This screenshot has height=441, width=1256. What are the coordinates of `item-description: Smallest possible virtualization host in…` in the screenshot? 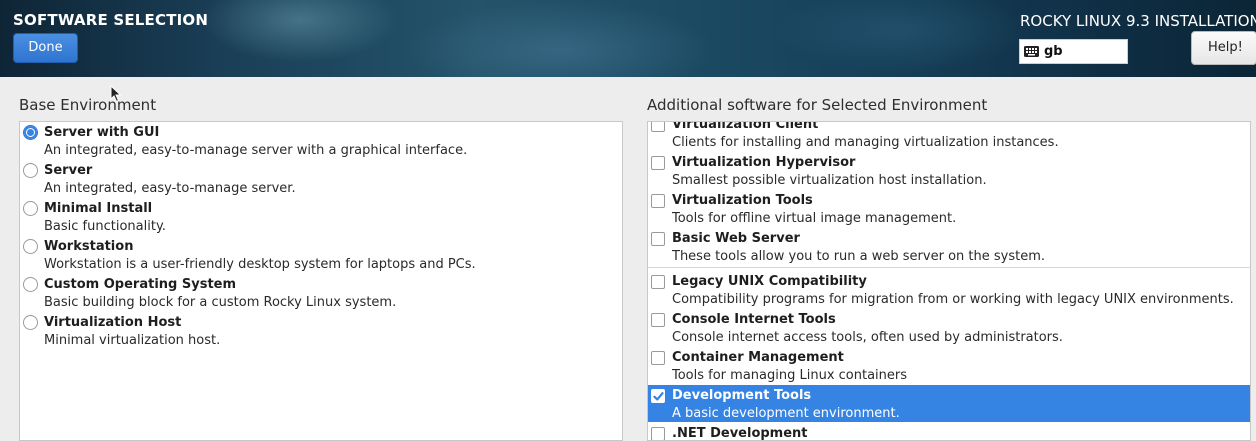 It's located at (829, 180).